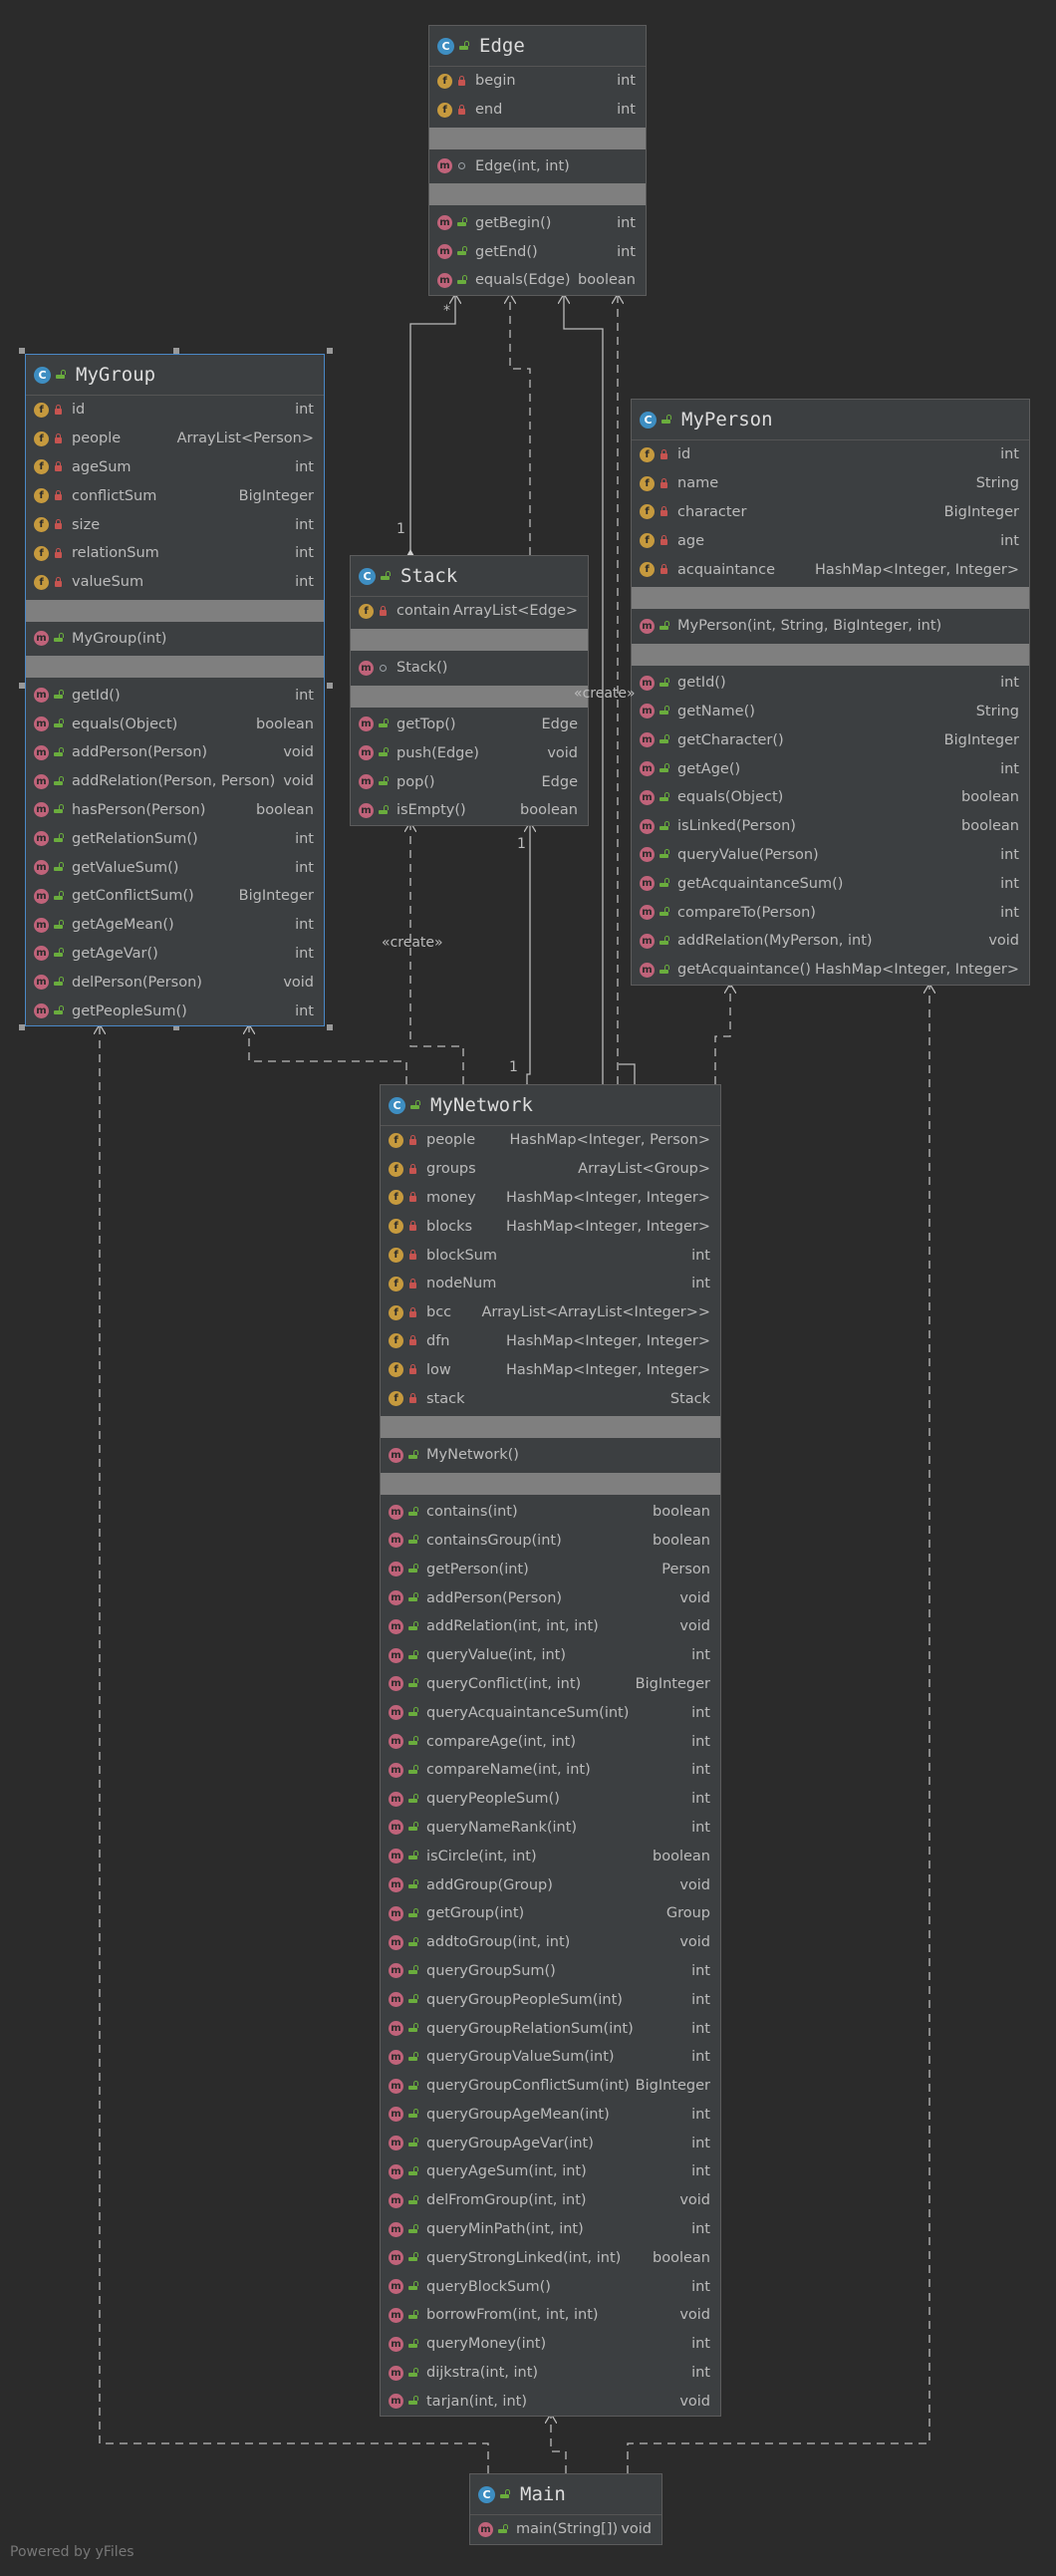  Describe the element at coordinates (470, 611) in the screenshot. I see `field-row: f contain ArrayList<Edge>` at that location.